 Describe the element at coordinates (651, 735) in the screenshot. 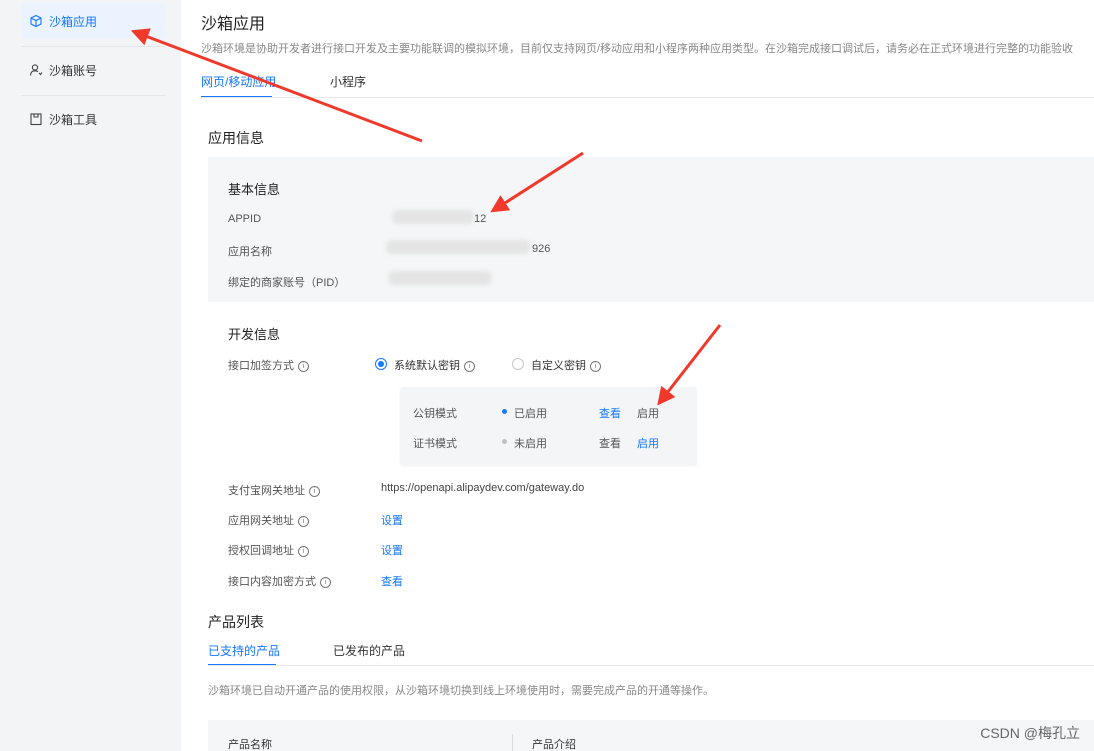

I see `products-table-header: 产品名称 产品介绍` at that location.